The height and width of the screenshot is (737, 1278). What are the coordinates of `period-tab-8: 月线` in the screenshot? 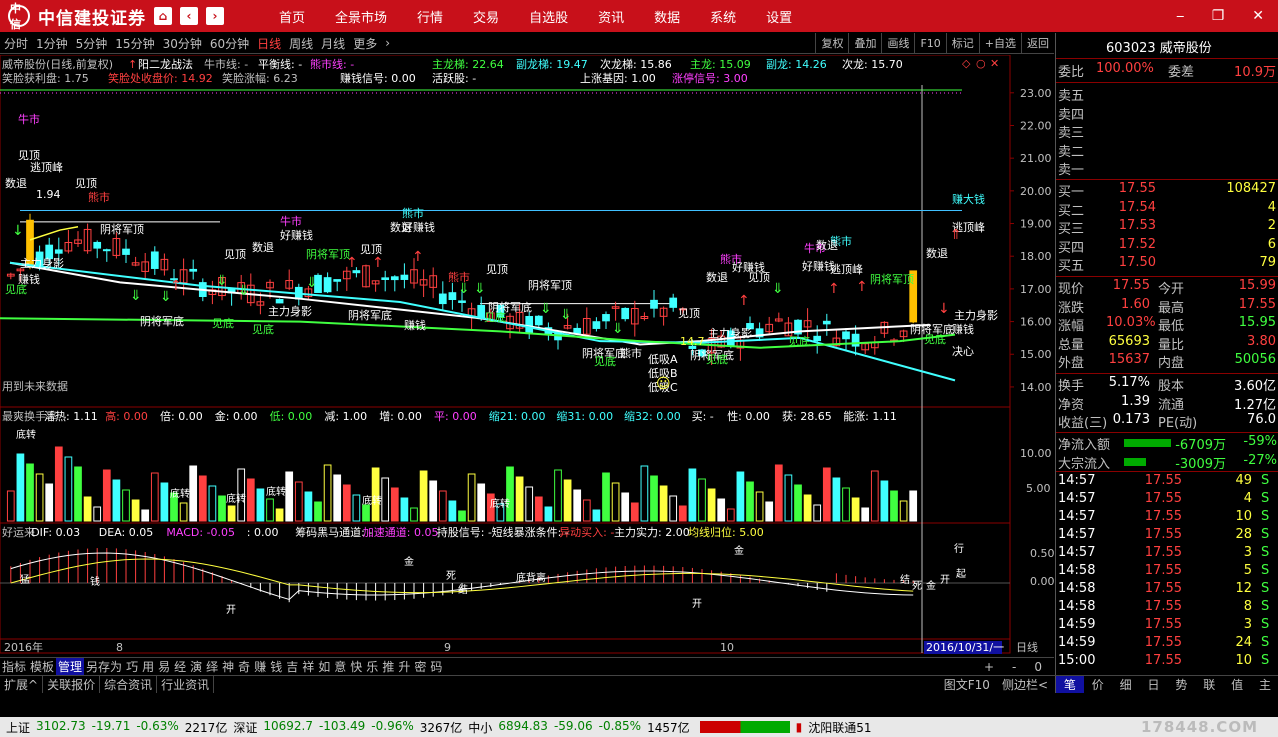 It's located at (333, 43).